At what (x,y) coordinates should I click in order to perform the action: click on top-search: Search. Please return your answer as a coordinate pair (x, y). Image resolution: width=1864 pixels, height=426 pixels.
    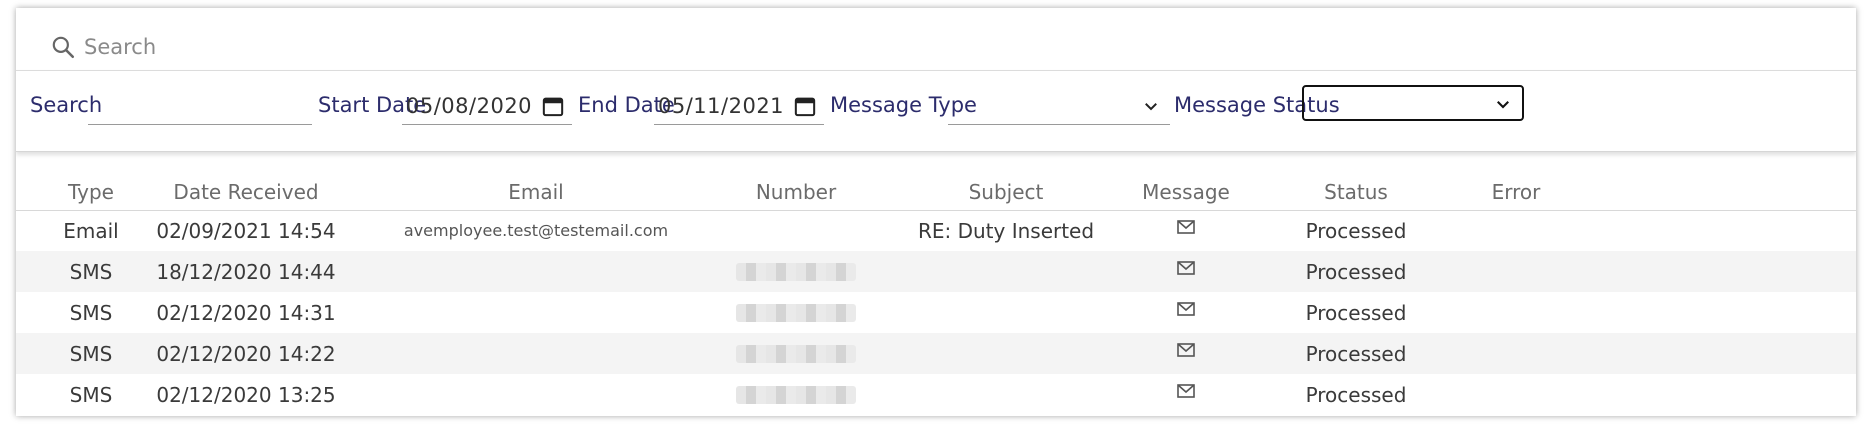
    Looking at the image, I should click on (103, 47).